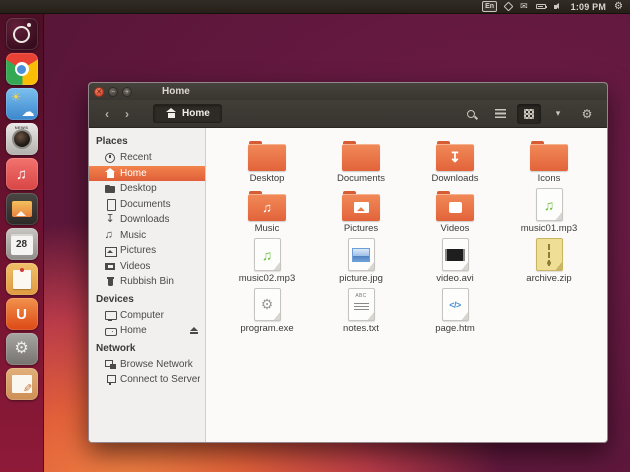 This screenshot has width=630, height=472. I want to click on file-music: Music, so click(267, 211).